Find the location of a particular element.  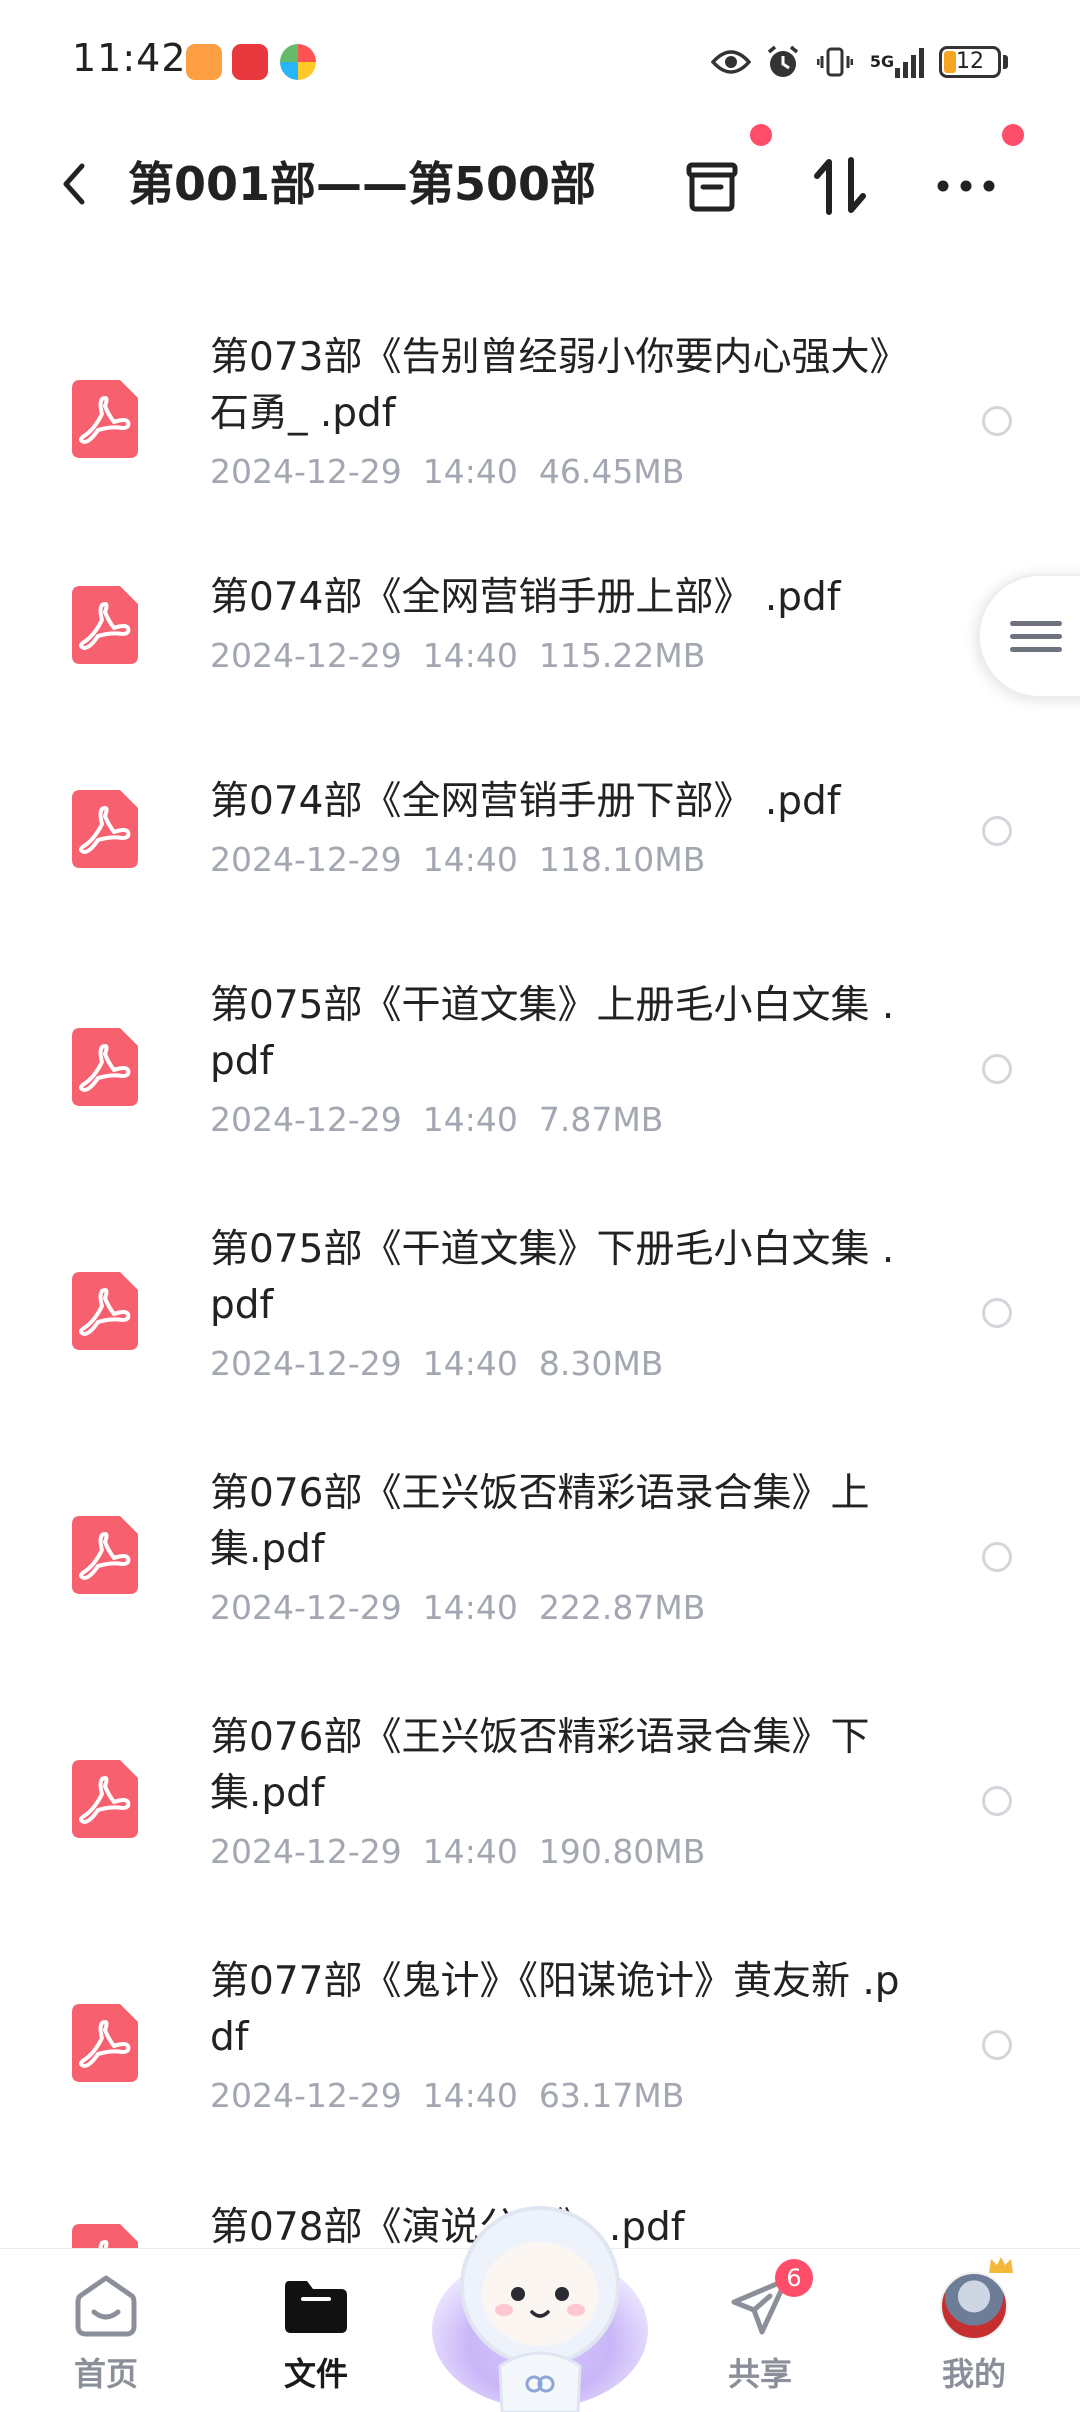

back-button is located at coordinates (74, 184).